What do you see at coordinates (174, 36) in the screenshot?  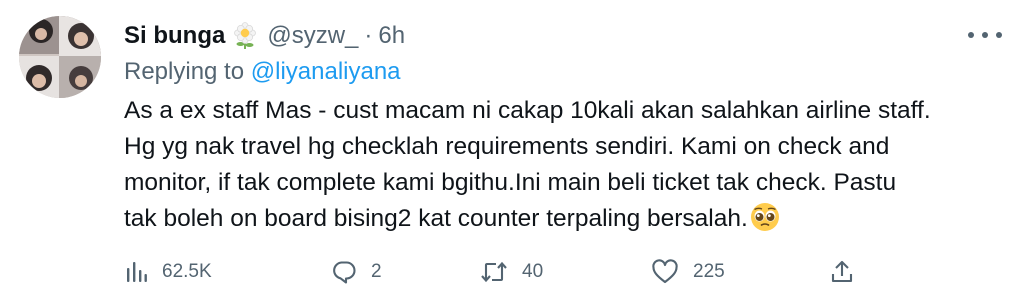 I see `display-name: Si bunga` at bounding box center [174, 36].